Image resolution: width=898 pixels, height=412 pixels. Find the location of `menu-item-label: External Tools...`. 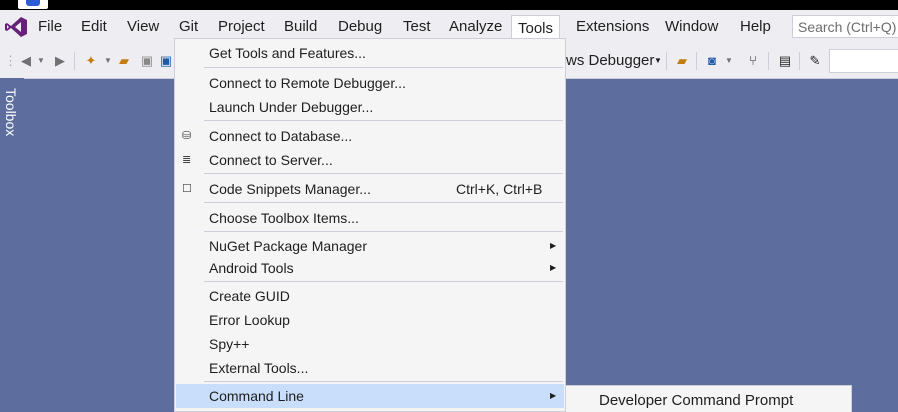

menu-item-label: External Tools... is located at coordinates (259, 368).